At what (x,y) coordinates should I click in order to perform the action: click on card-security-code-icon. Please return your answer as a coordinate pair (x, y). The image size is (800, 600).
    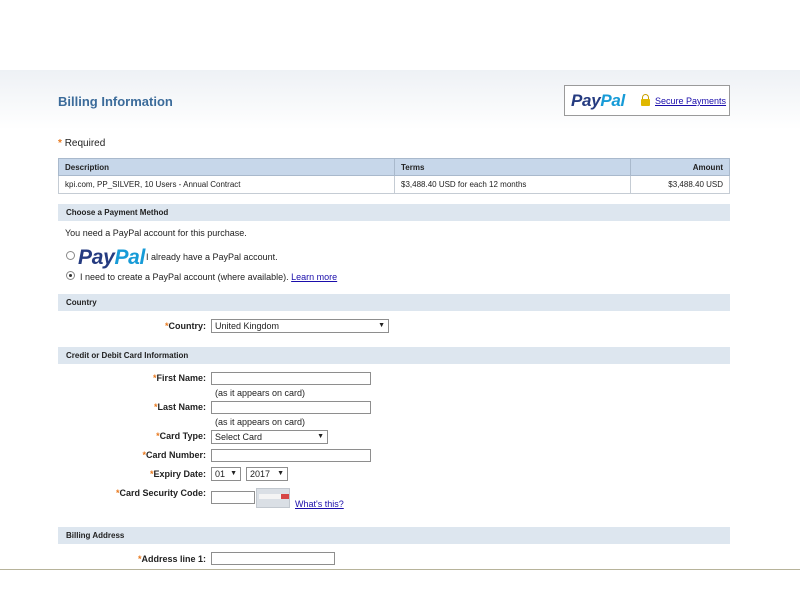
    Looking at the image, I should click on (273, 498).